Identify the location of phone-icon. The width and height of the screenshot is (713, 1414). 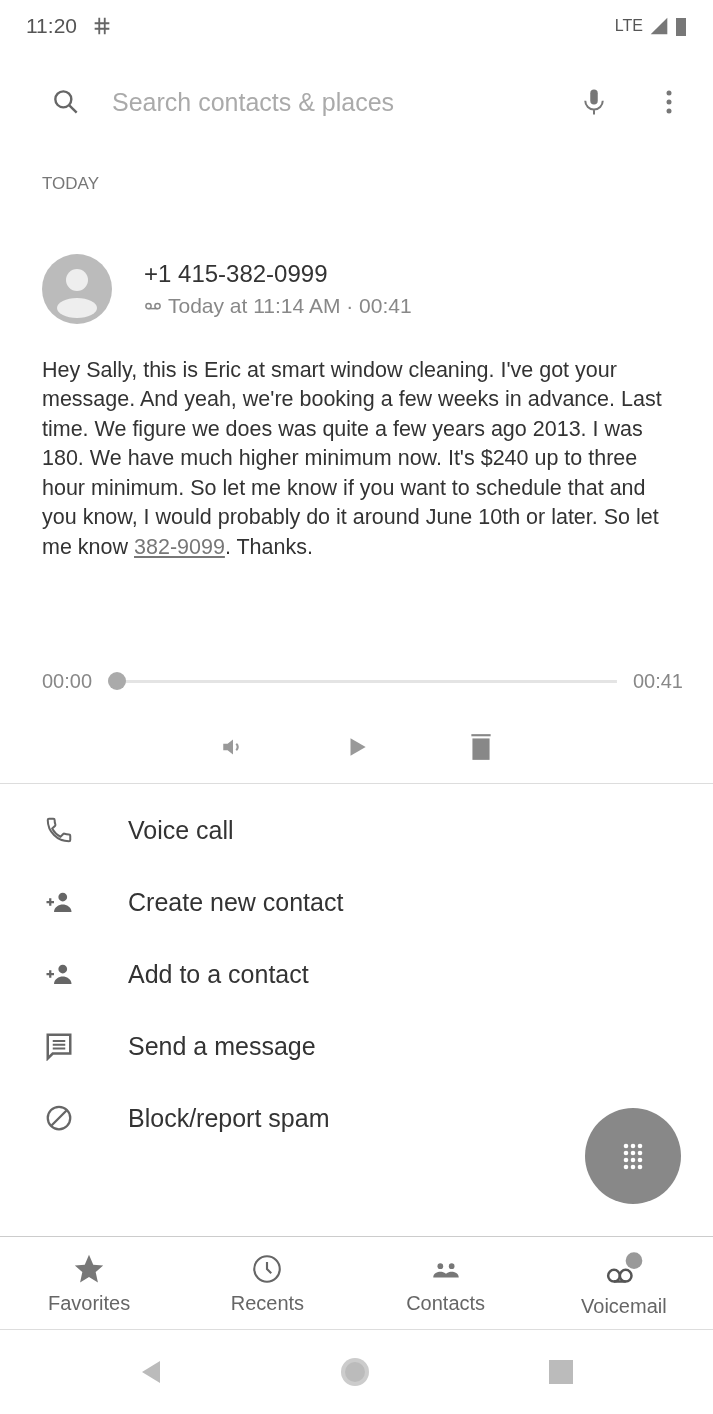
(59, 830).